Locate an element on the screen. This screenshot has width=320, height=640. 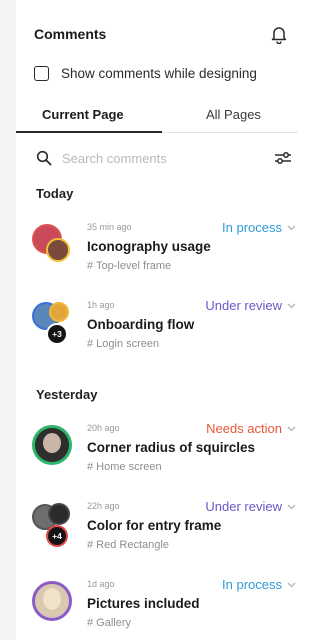
section-label-today: Today is located at coordinates (55, 193).